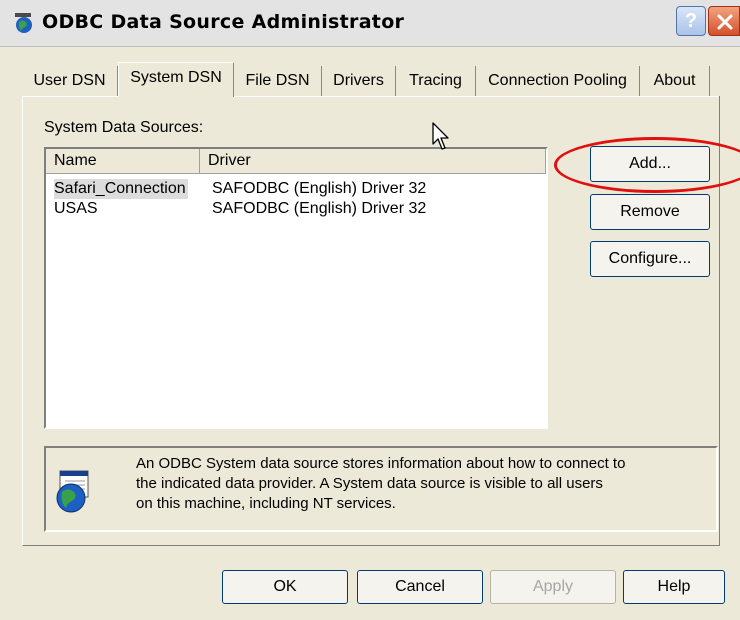 Image resolution: width=740 pixels, height=620 pixels. Describe the element at coordinates (70, 81) in the screenshot. I see `tab-user-dsn: User DSN` at that location.